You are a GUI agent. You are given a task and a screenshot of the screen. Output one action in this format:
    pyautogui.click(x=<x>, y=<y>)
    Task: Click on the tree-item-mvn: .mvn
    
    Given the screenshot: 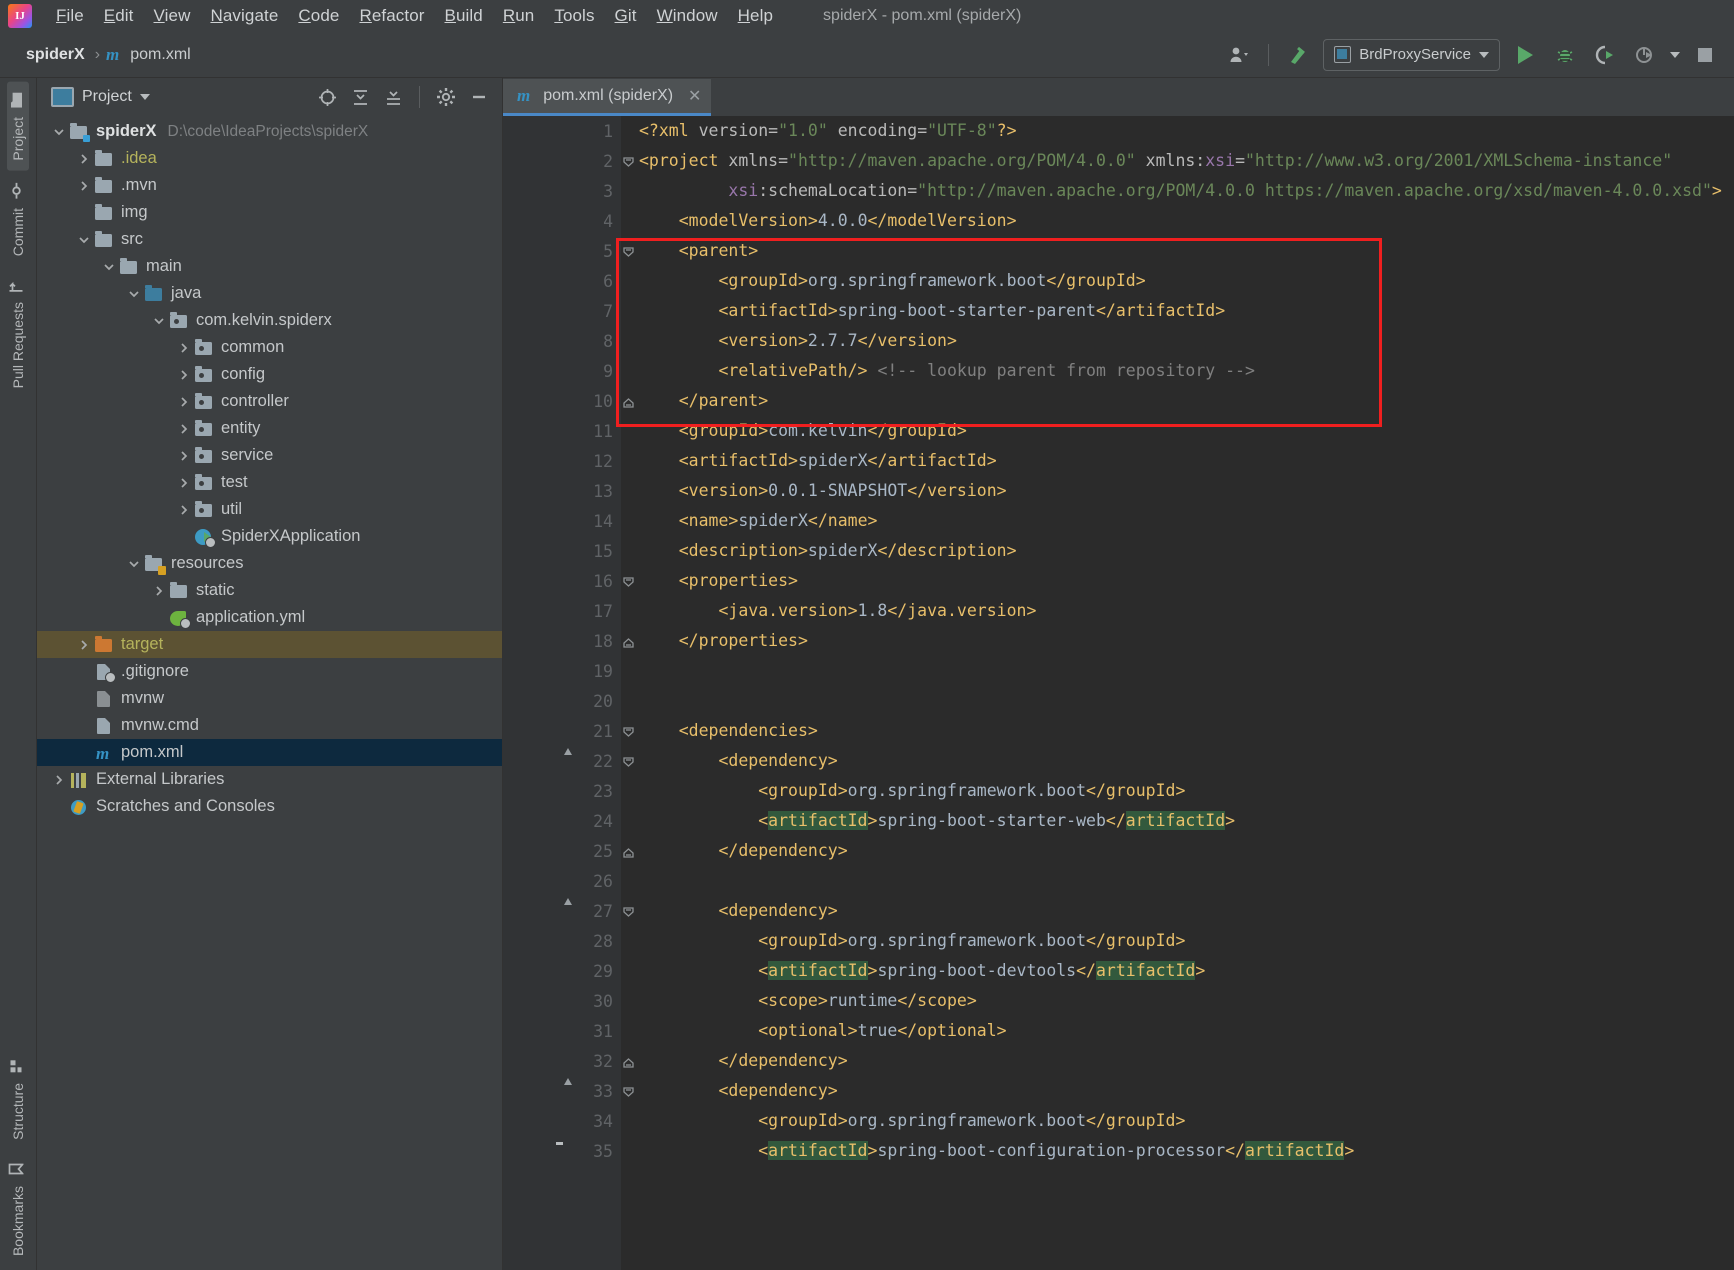 What is the action you would take?
    pyautogui.click(x=269, y=185)
    